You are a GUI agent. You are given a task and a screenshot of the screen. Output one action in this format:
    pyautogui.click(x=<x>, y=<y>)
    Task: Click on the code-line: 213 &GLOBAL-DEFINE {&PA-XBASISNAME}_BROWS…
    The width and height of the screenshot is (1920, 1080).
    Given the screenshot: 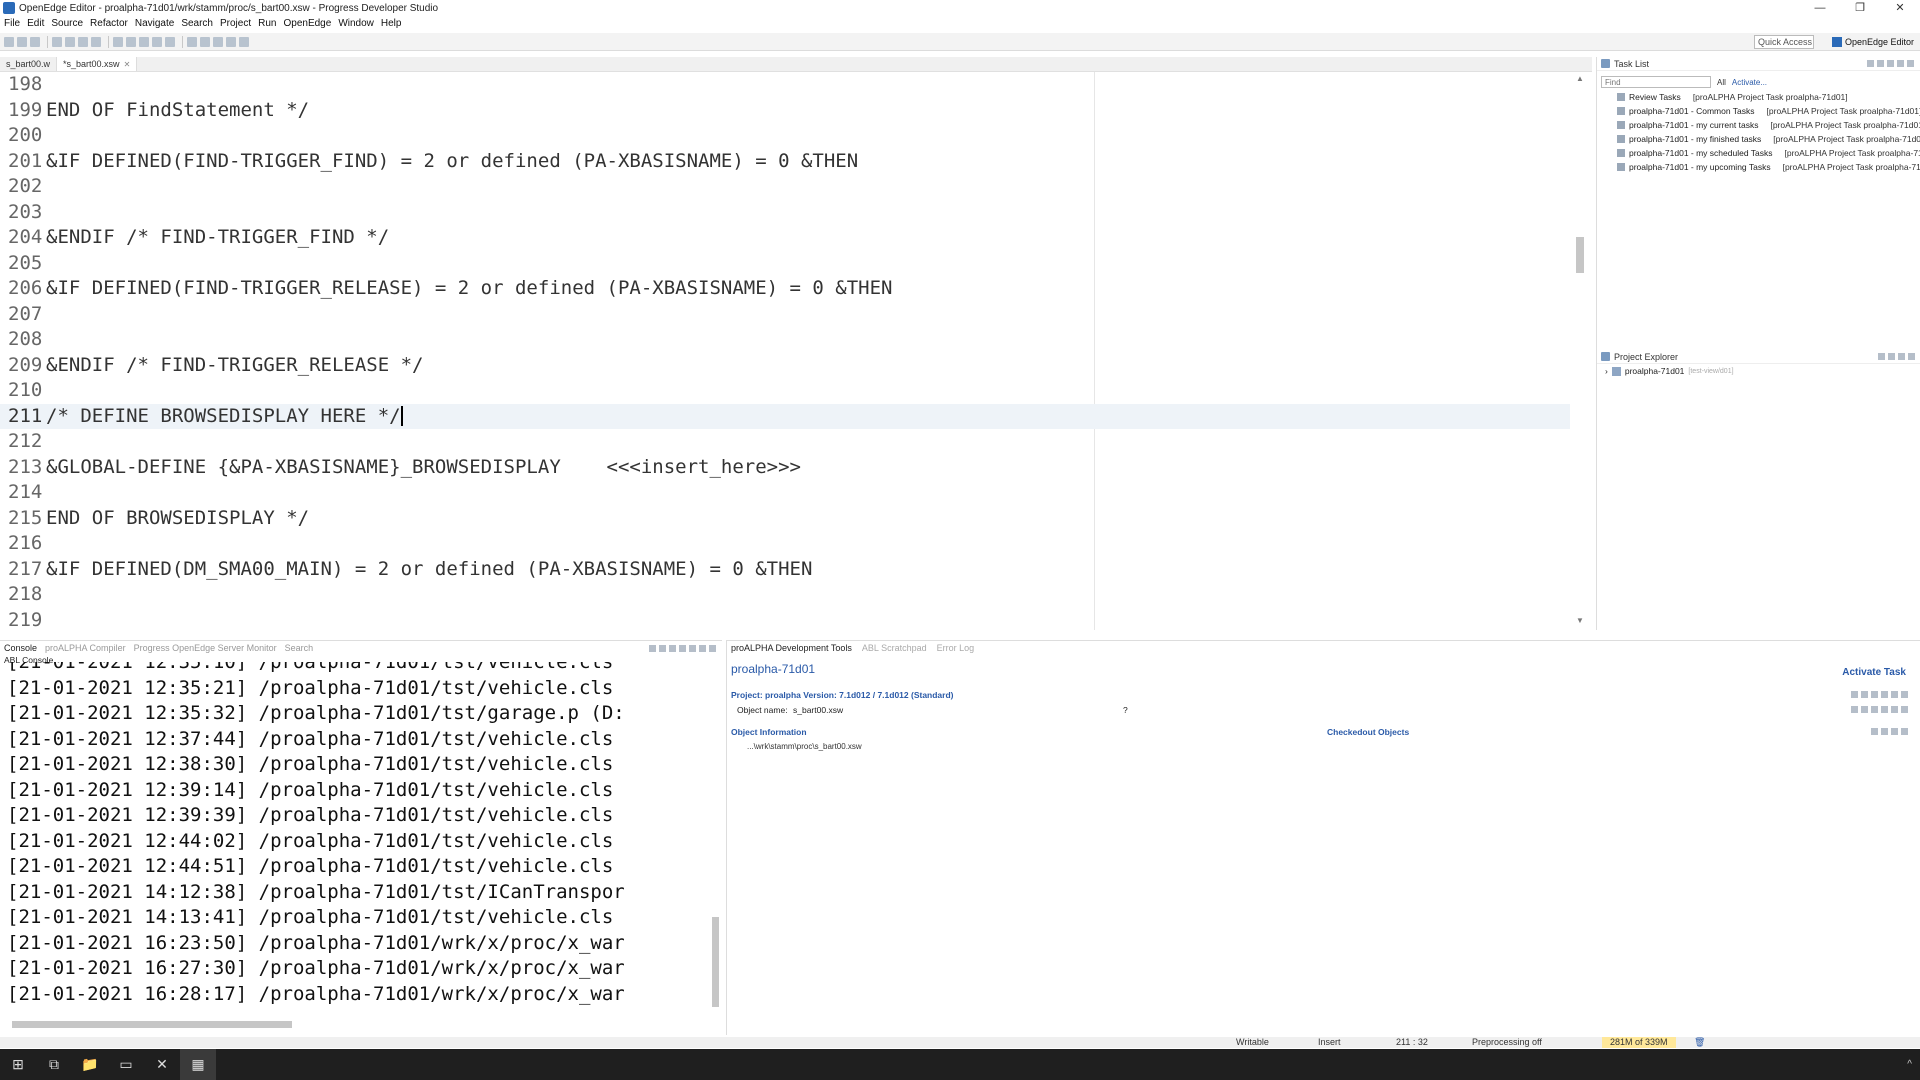 What is the action you would take?
    pyautogui.click(x=789, y=468)
    